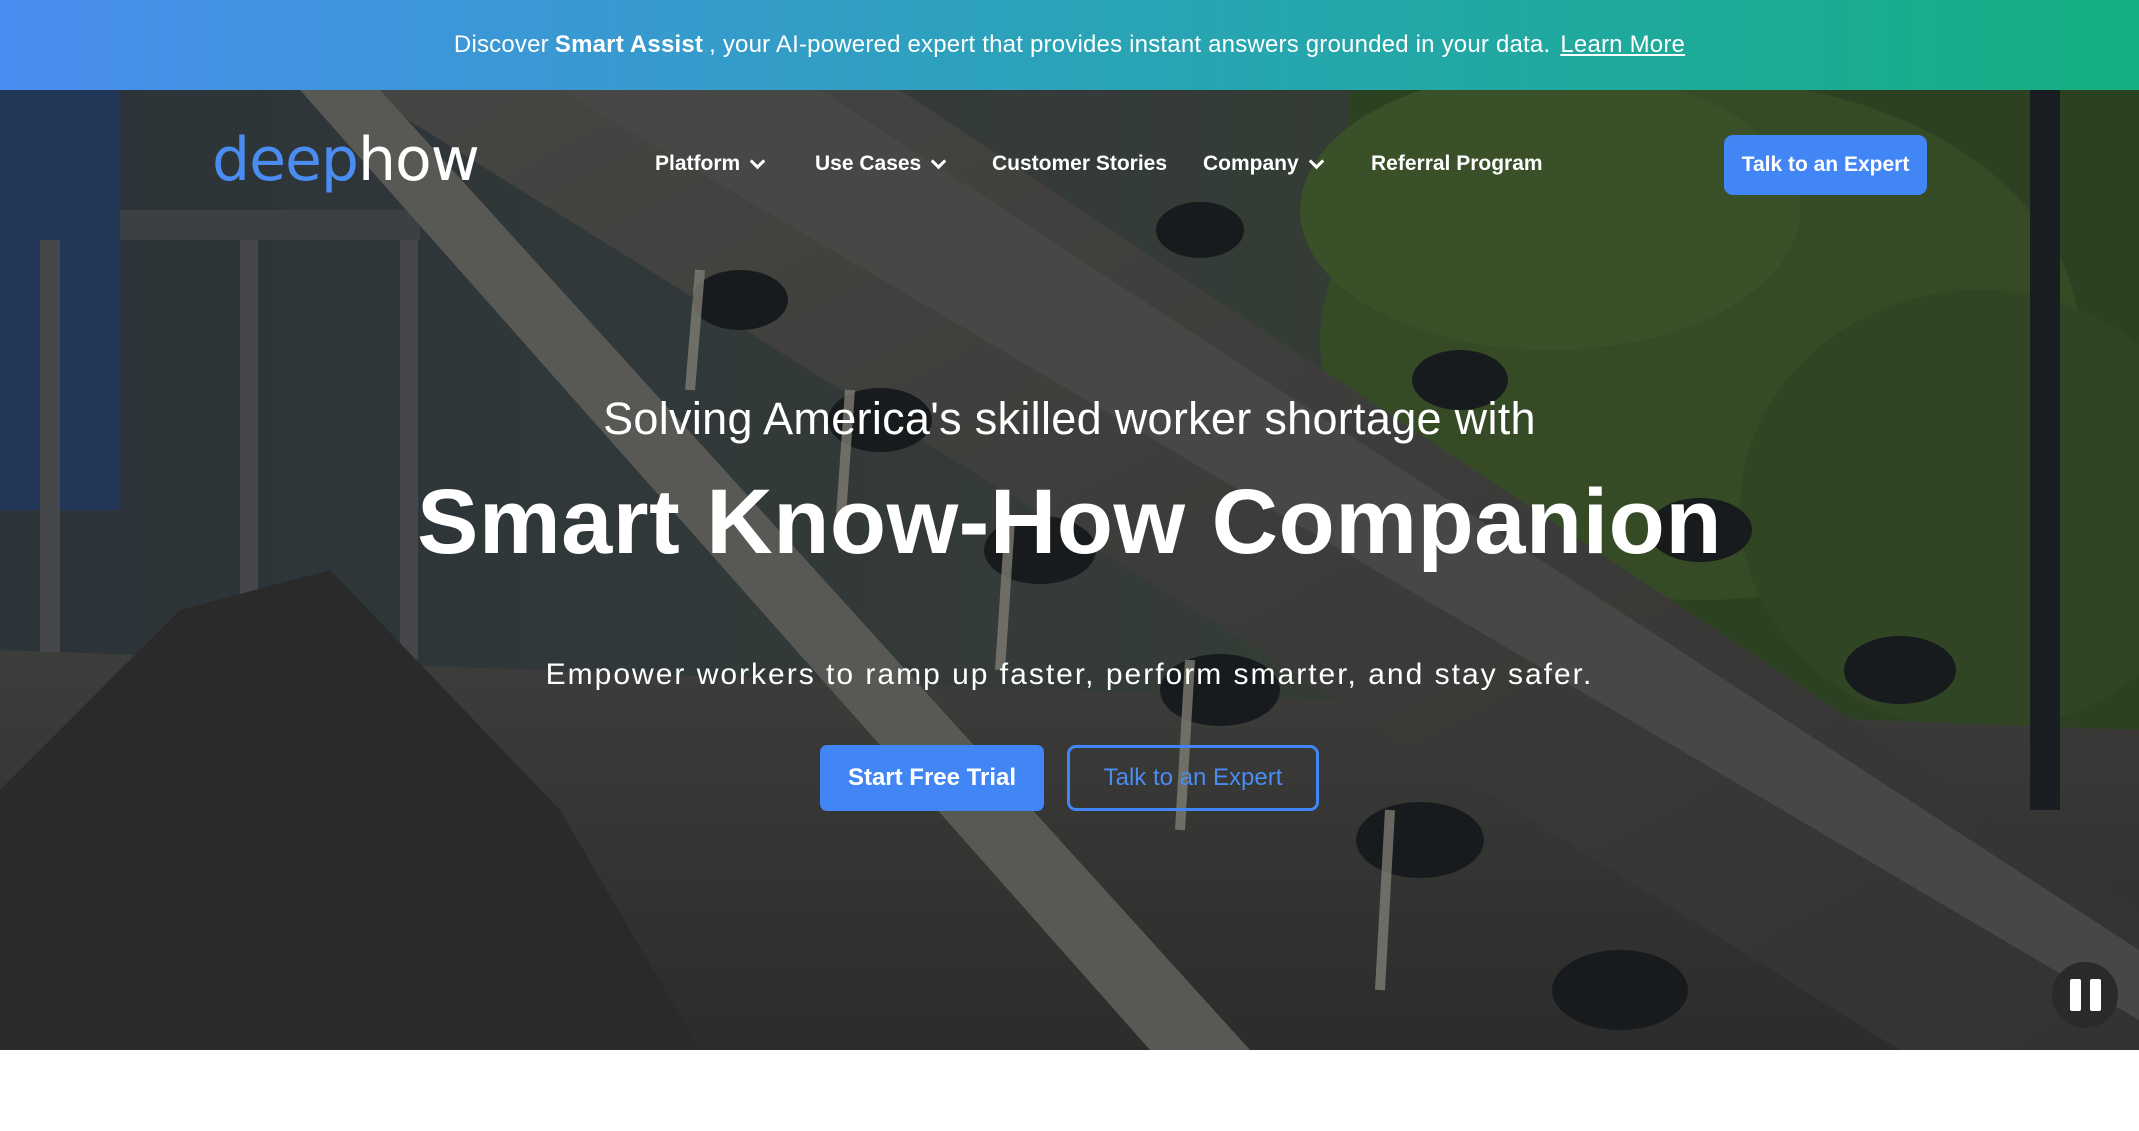 Image resolution: width=2139 pixels, height=1131 pixels. I want to click on nav-item-label: Platform, so click(698, 163).